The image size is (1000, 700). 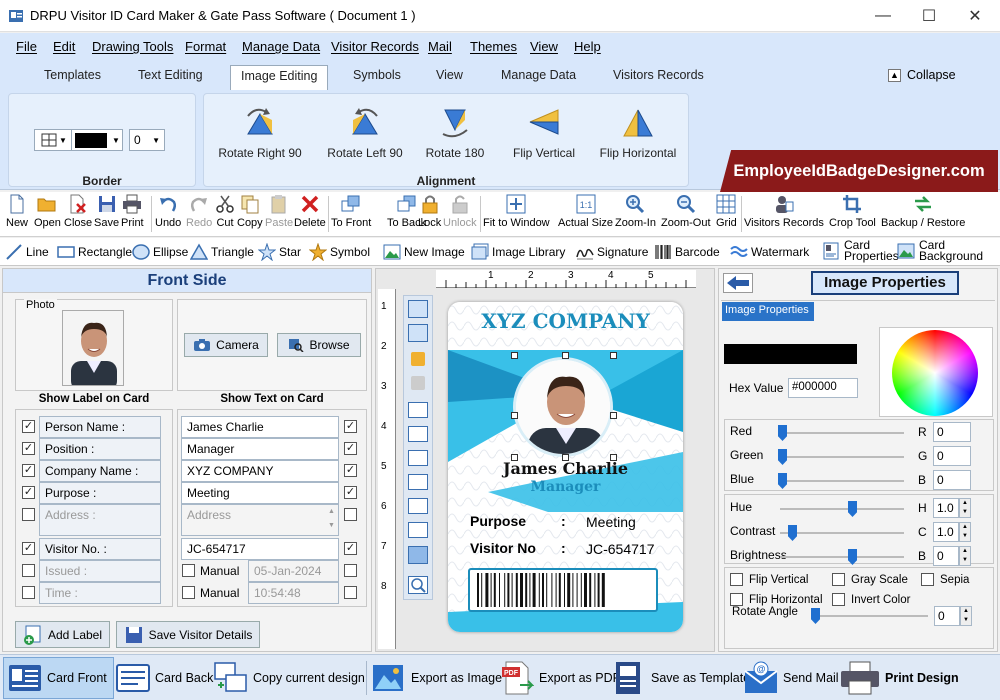 I want to click on card-back-button: Card Back, so click(x=164, y=678).